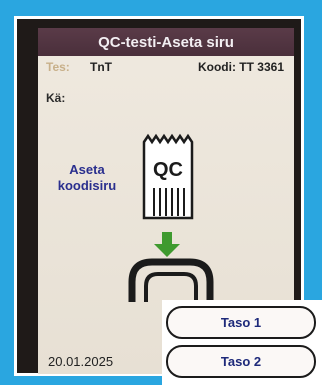 This screenshot has width=322, height=385. What do you see at coordinates (171, 280) in the screenshot?
I see `chip-slot-icon` at bounding box center [171, 280].